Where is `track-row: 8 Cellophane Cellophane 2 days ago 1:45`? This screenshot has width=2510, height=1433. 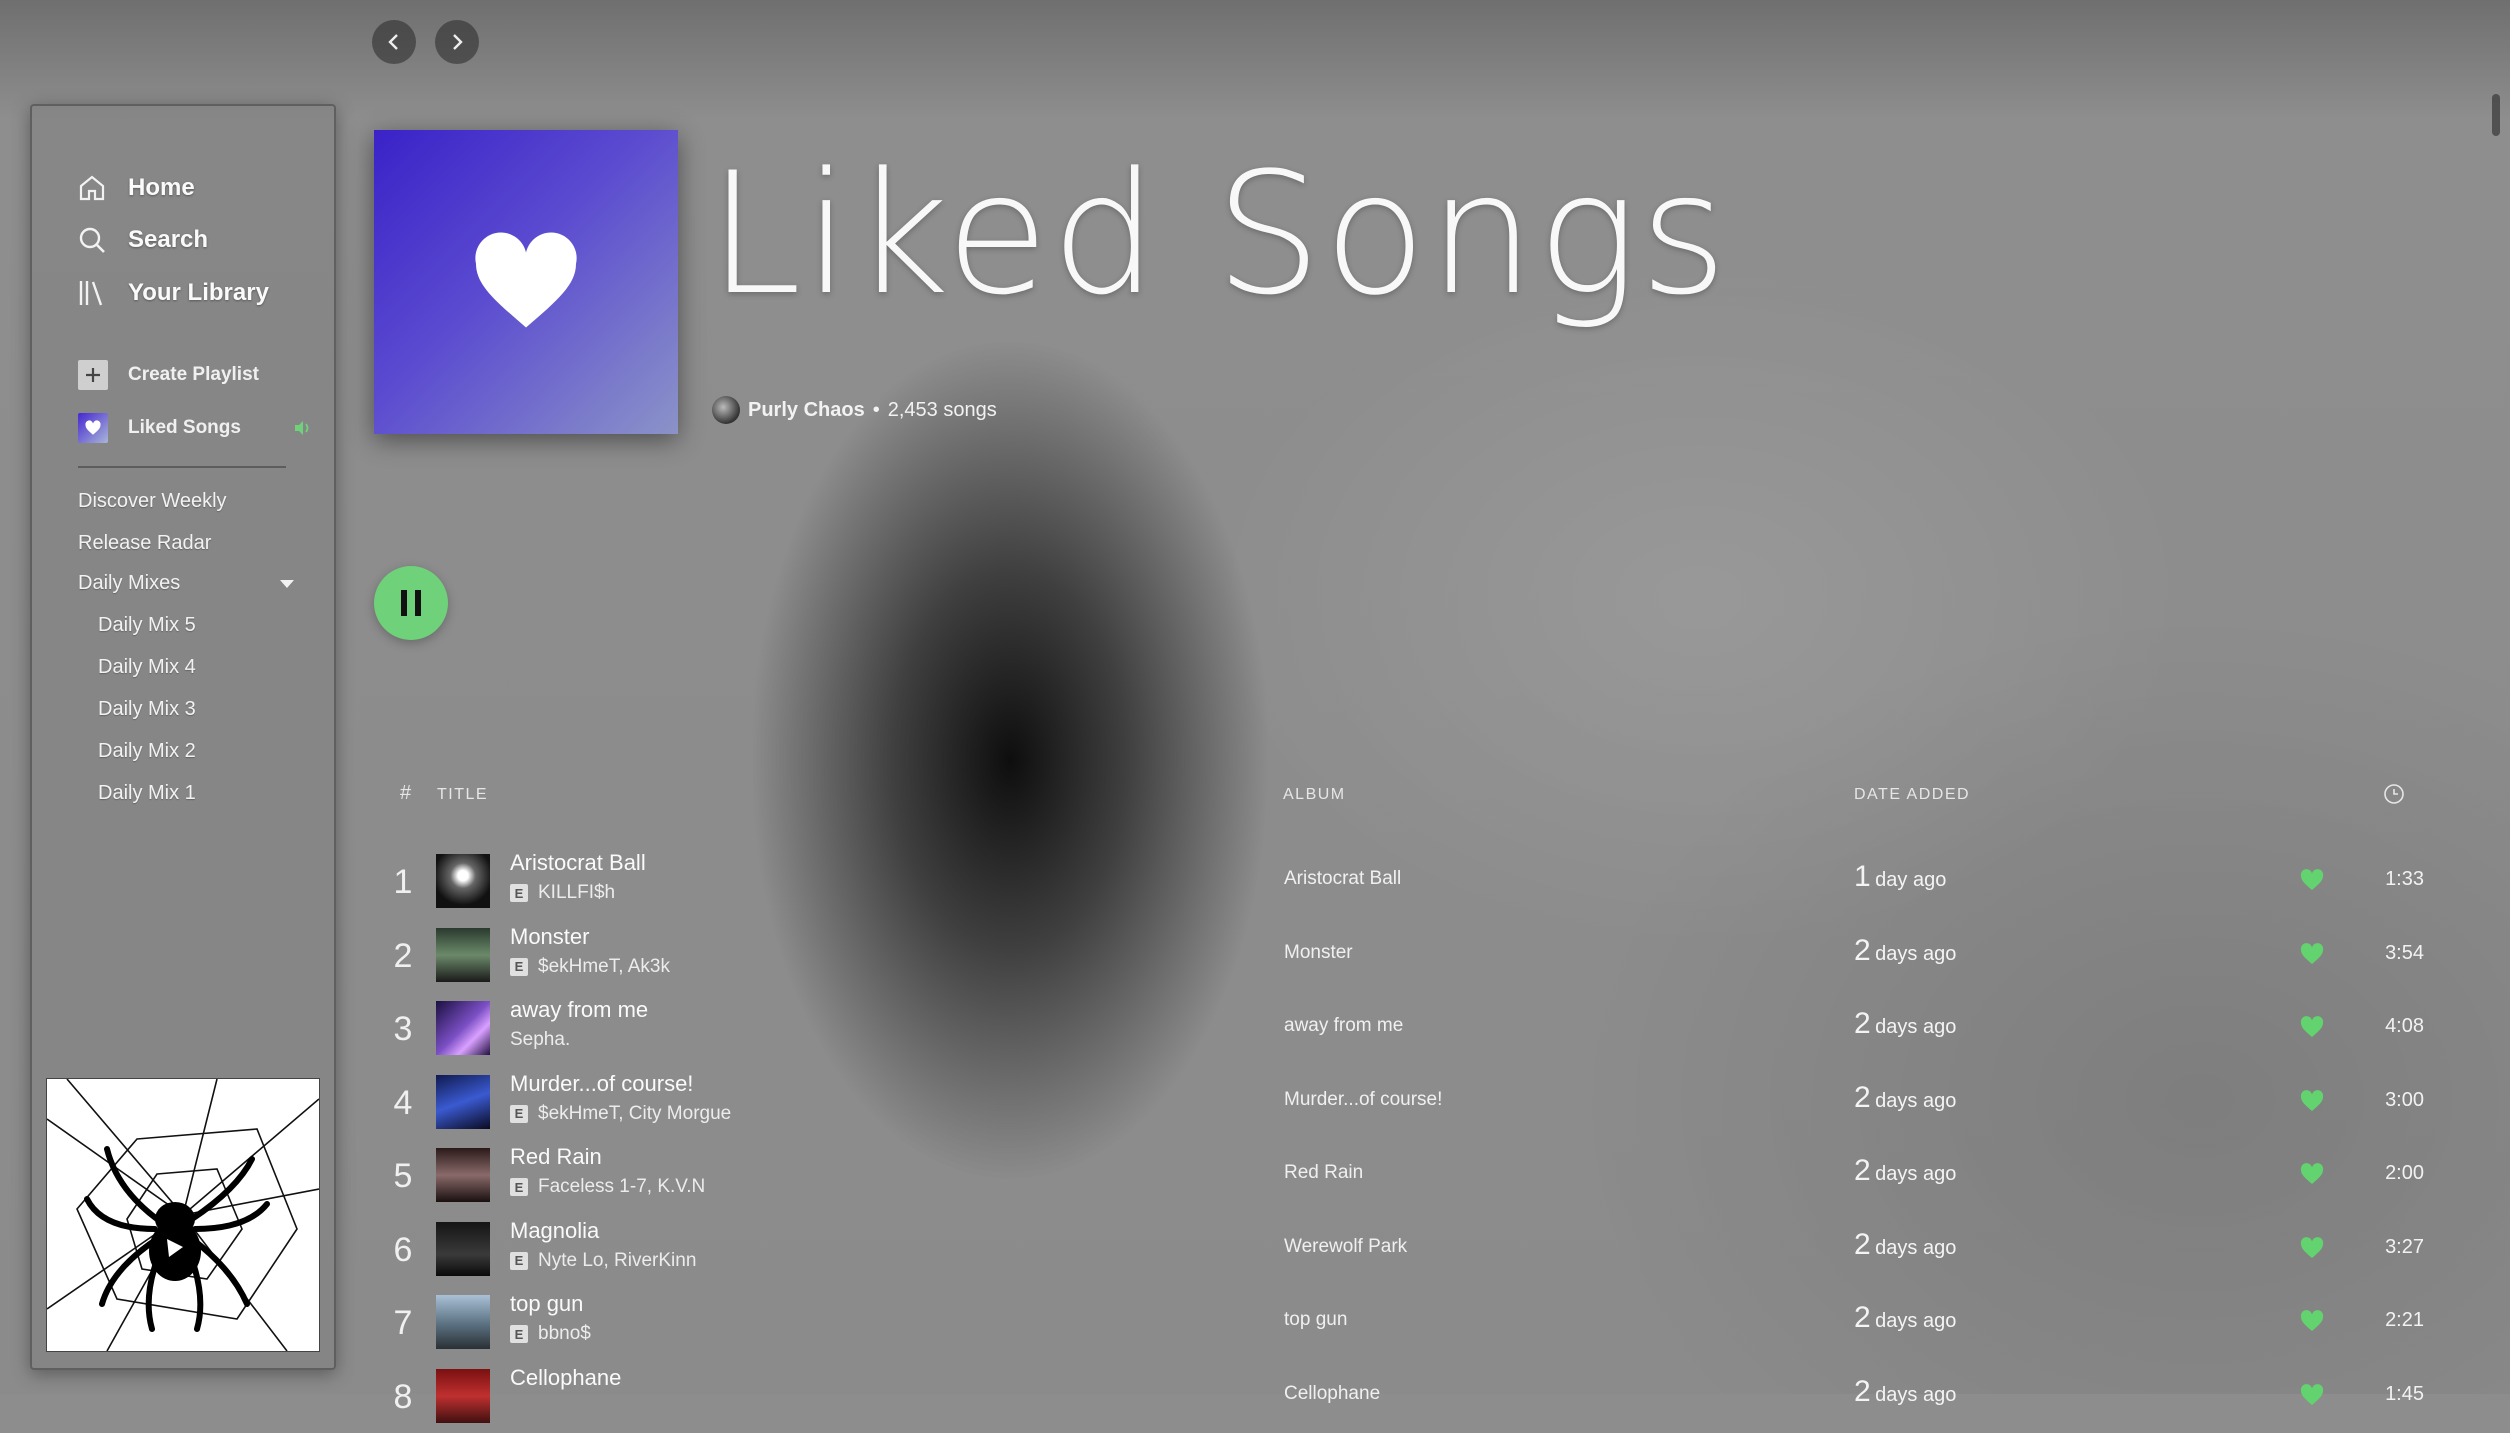
track-row: 8 Cellophane Cellophane 2 days ago 1:45 is located at coordinates (1402, 1397).